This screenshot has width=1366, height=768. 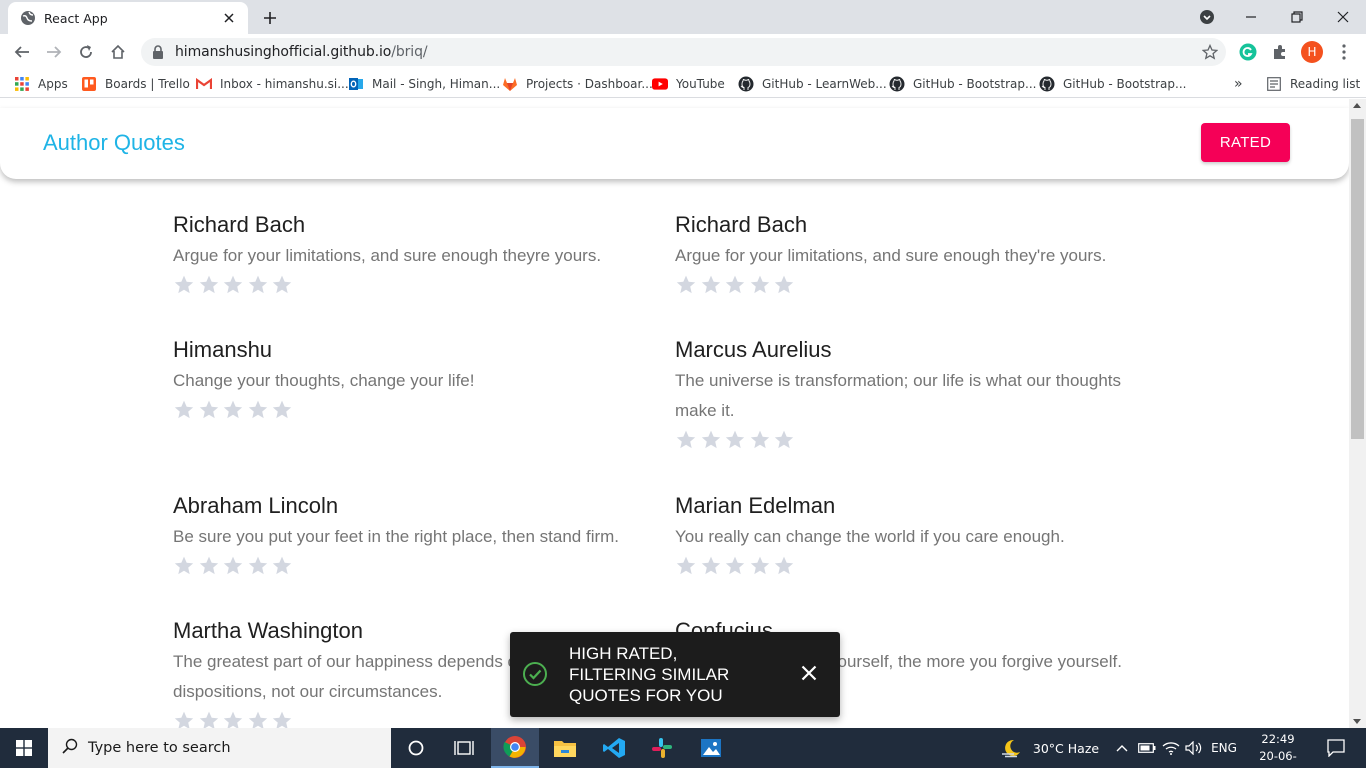 What do you see at coordinates (1343, 17) in the screenshot?
I see `close-window-button` at bounding box center [1343, 17].